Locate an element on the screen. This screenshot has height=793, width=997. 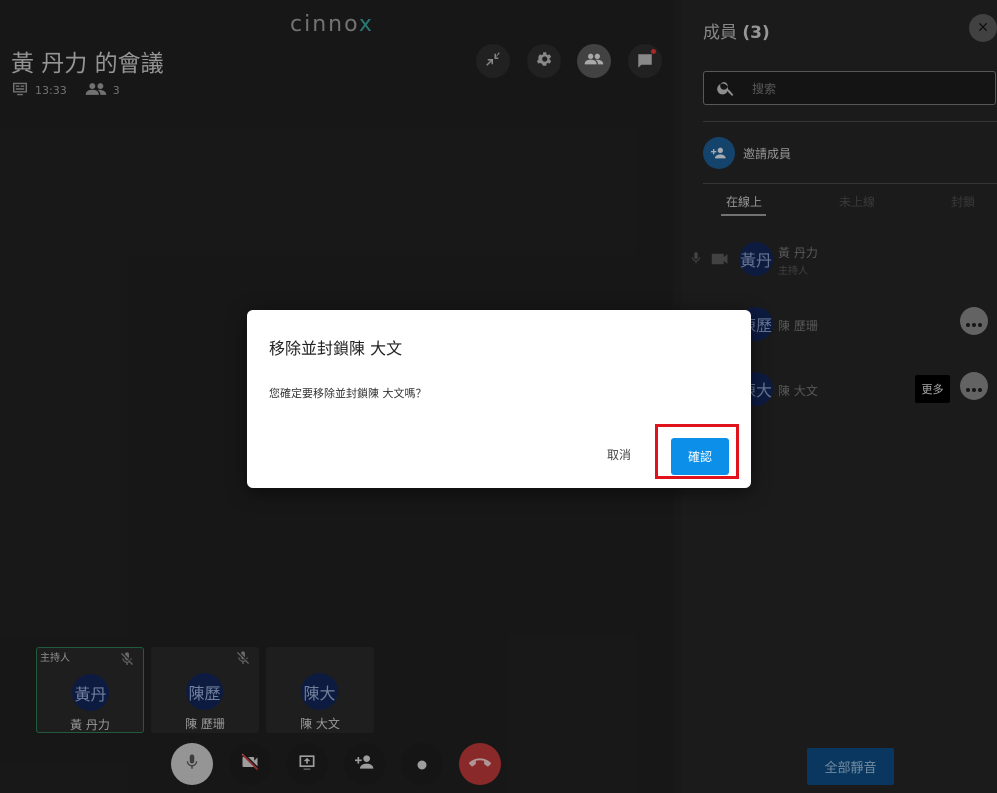
highlight-box is located at coordinates (697, 451).